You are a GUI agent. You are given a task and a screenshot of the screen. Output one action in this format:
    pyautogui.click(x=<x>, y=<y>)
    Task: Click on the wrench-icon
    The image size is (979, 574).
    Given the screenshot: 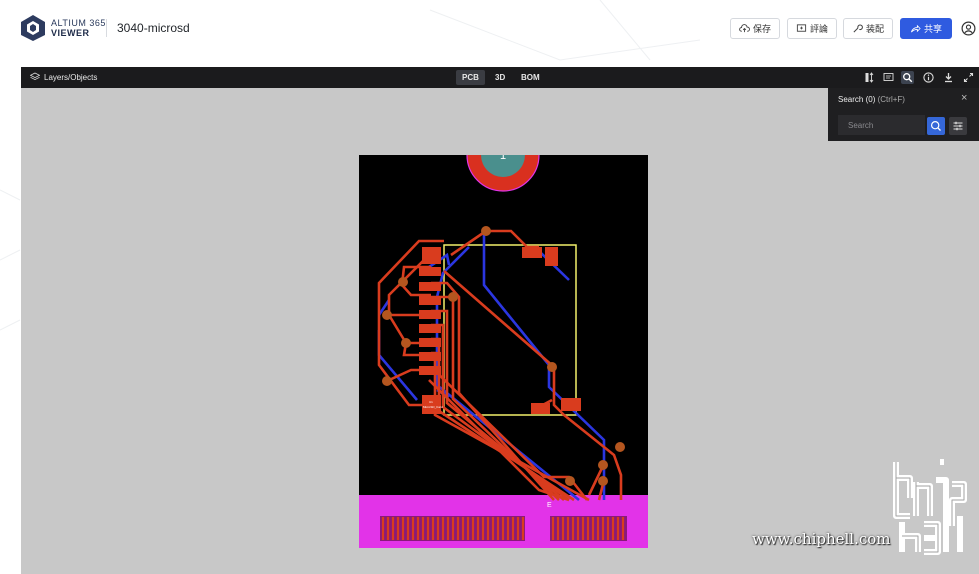 What is the action you would take?
    pyautogui.click(x=858, y=28)
    